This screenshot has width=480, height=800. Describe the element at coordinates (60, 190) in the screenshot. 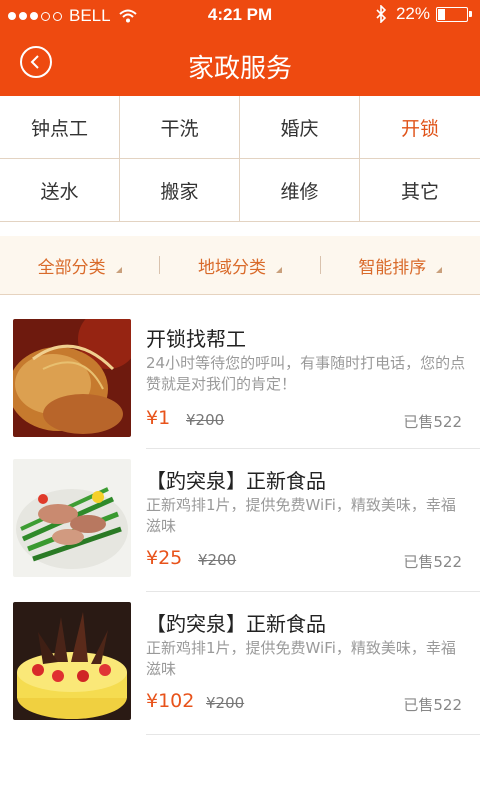

I see `category-item: 送水` at that location.